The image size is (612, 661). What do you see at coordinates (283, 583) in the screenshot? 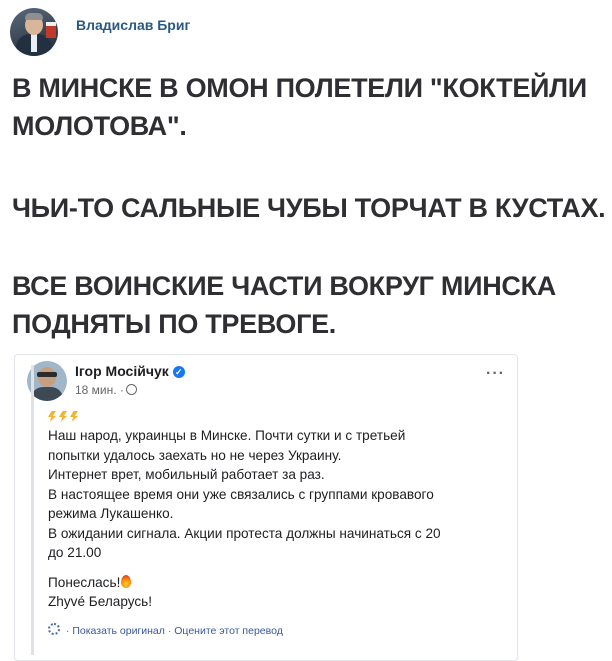
I see `embed-closing-line-1: Понеслась!` at bounding box center [283, 583].